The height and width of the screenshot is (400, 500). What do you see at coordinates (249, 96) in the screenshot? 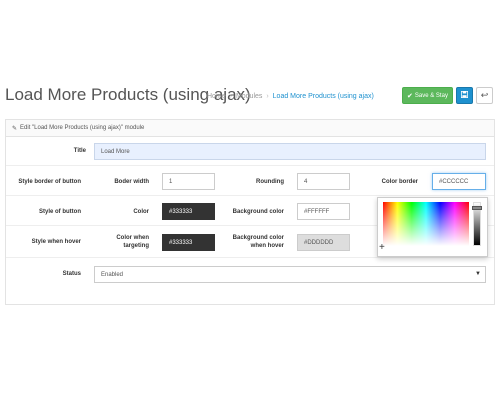
I see `breadcrumb-modules: Modules` at bounding box center [249, 96].